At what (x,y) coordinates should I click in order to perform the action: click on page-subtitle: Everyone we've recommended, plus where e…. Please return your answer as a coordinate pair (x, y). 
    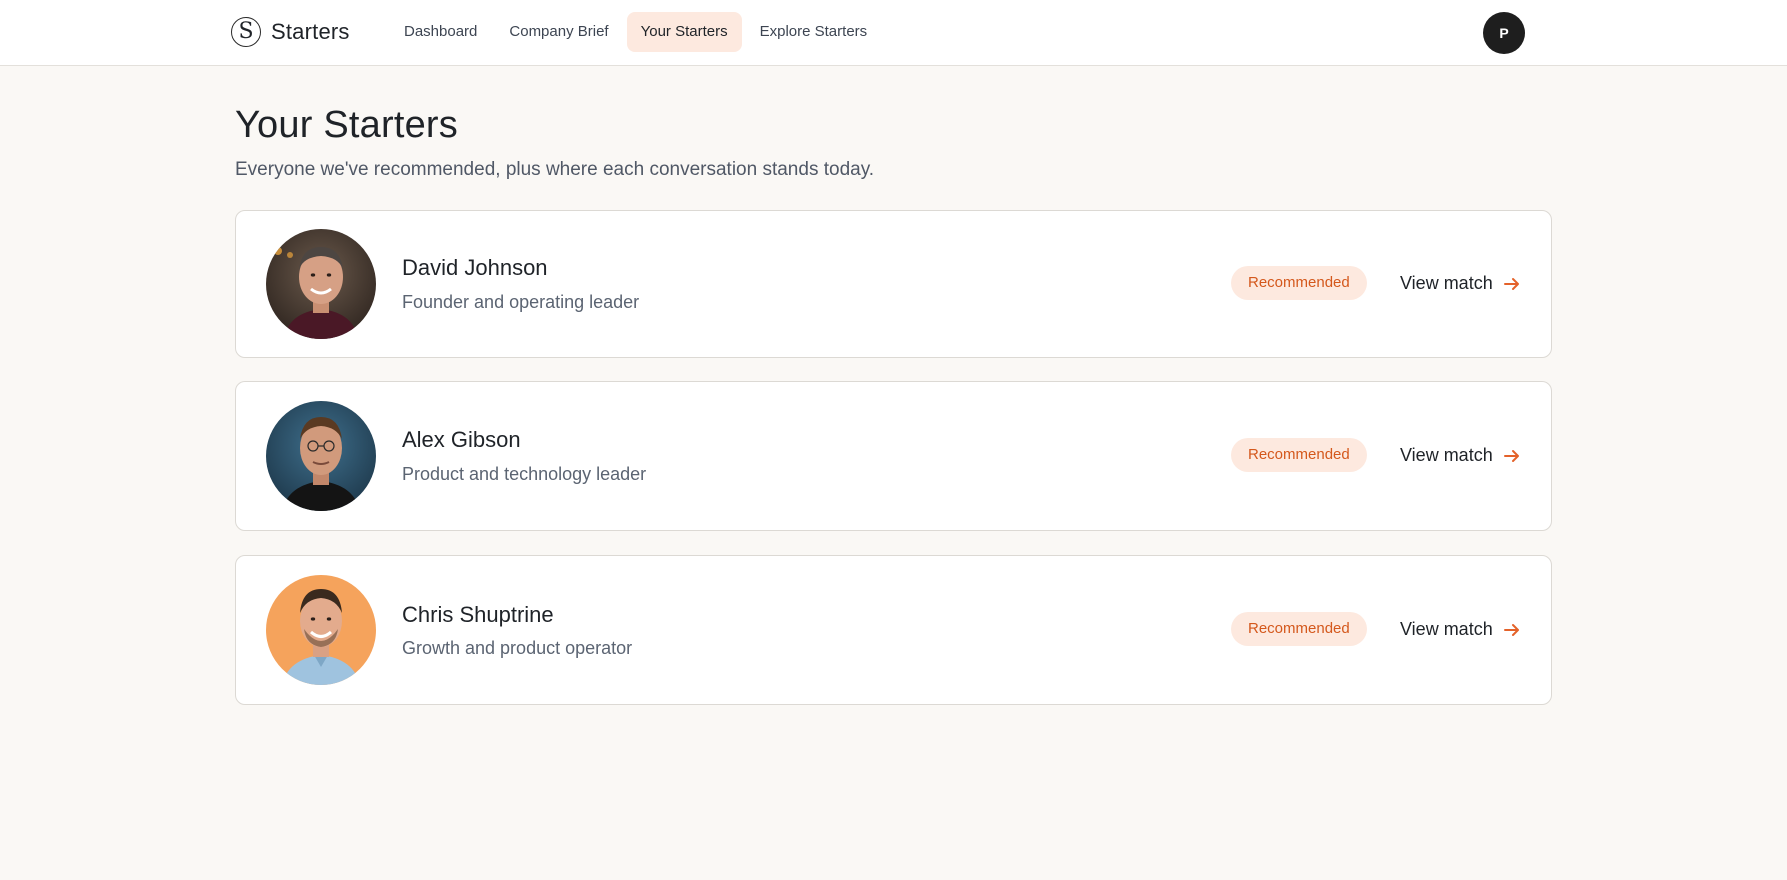
    Looking at the image, I should click on (555, 169).